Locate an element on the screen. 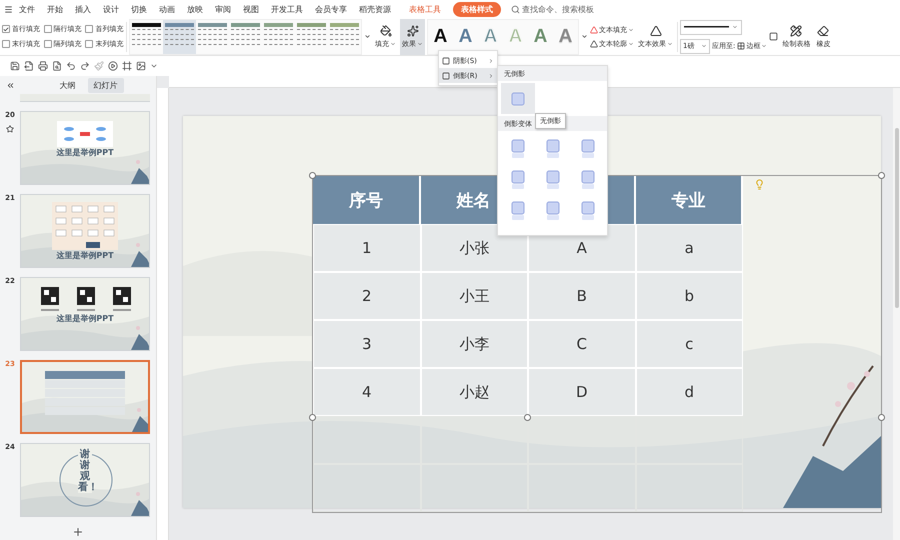 This screenshot has width=900, height=540. play-icon is located at coordinates (113, 66).